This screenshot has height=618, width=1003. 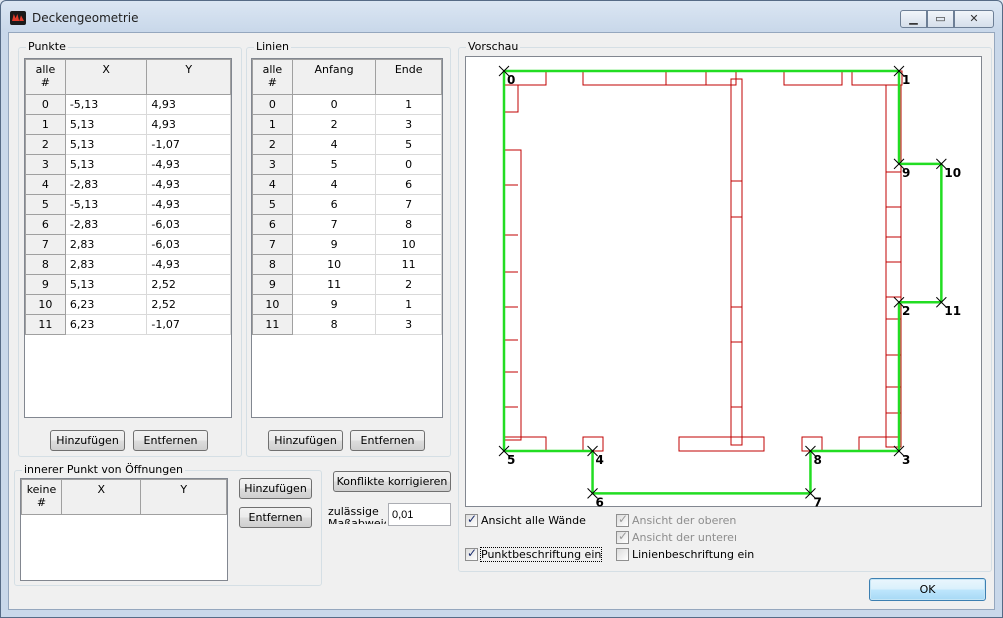 I want to click on linien-row: 7 9 10, so click(x=347, y=244).